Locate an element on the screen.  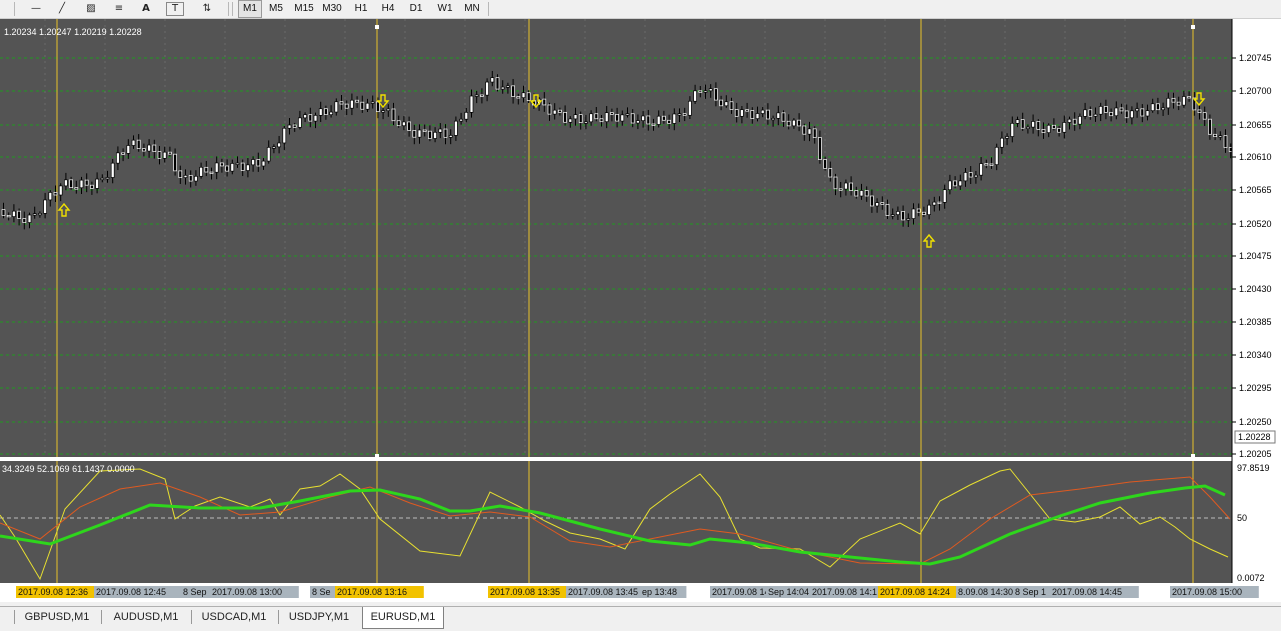
tab-usdcad: USDCAD,M1 is located at coordinates (234, 617).